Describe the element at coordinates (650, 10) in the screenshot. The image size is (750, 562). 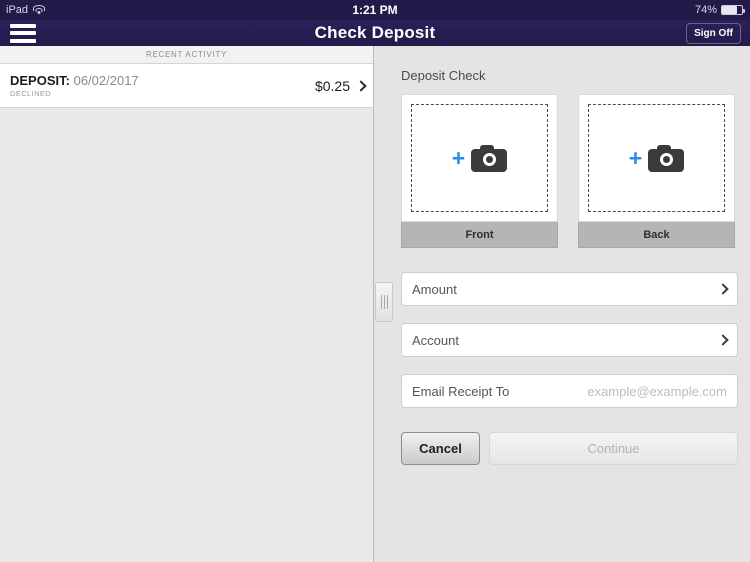
I see `status-bar-right: 74%` at that location.